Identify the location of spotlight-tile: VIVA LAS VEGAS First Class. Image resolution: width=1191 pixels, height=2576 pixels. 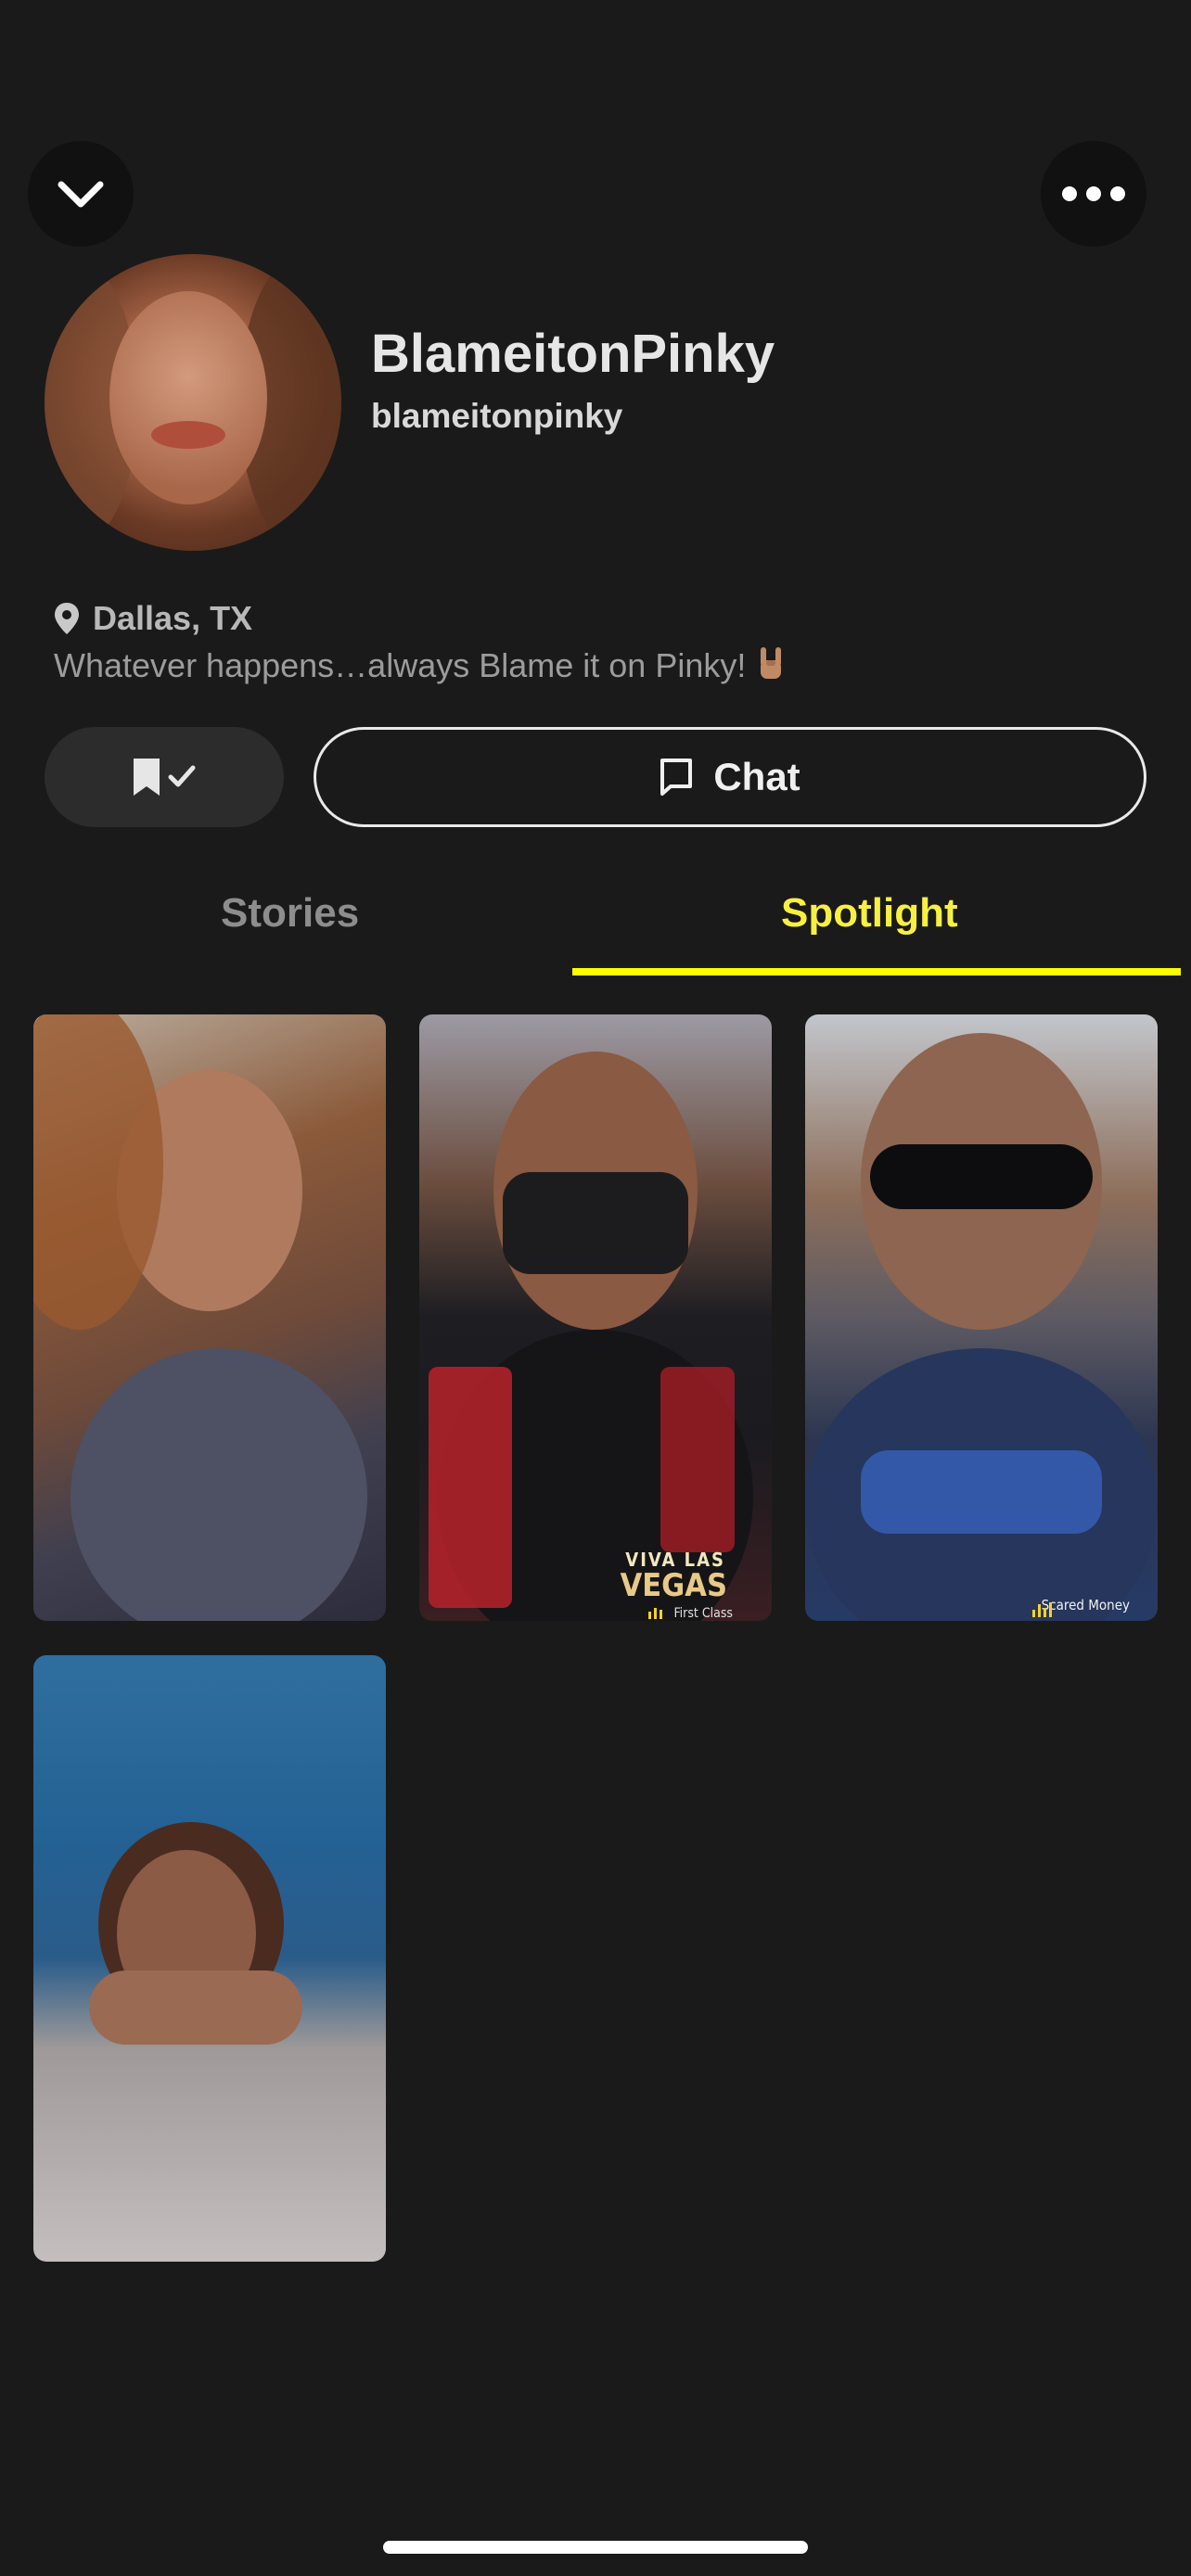
(595, 1317).